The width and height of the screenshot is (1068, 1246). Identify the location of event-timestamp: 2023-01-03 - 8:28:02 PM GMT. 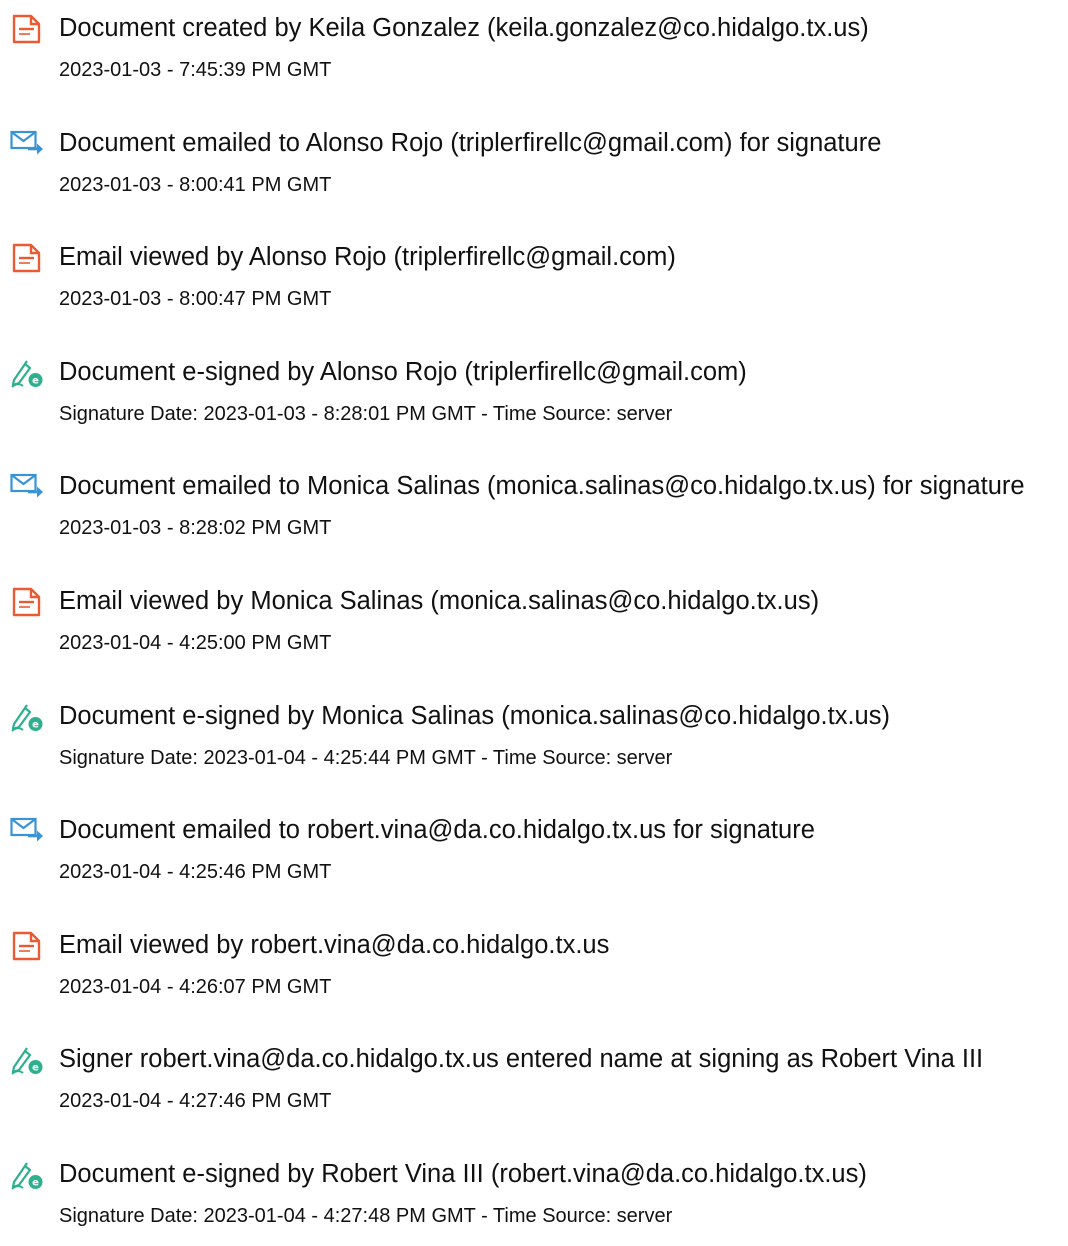
(195, 528).